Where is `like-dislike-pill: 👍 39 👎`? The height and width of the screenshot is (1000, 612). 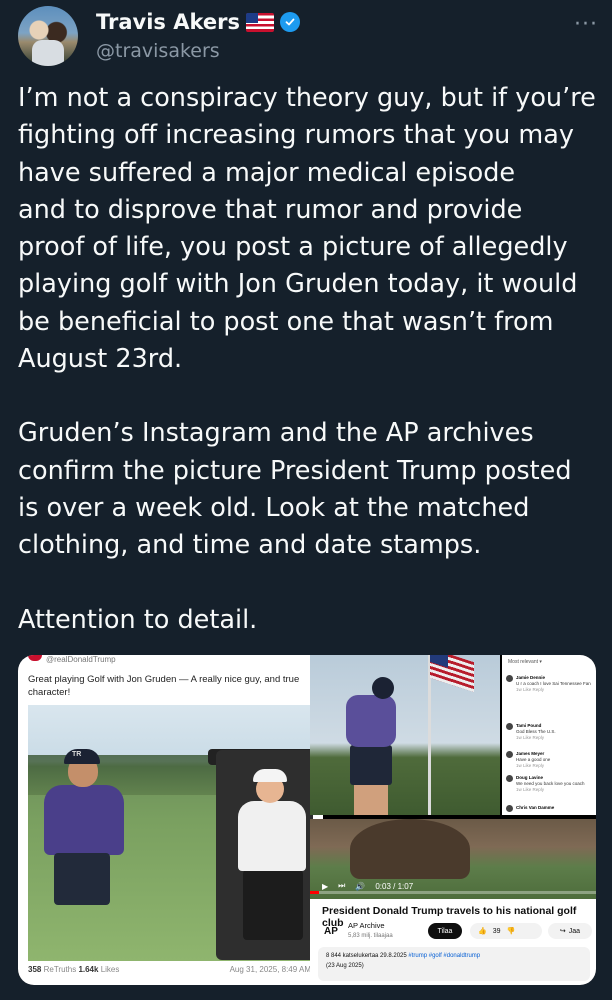 like-dislike-pill: 👍 39 👎 is located at coordinates (506, 931).